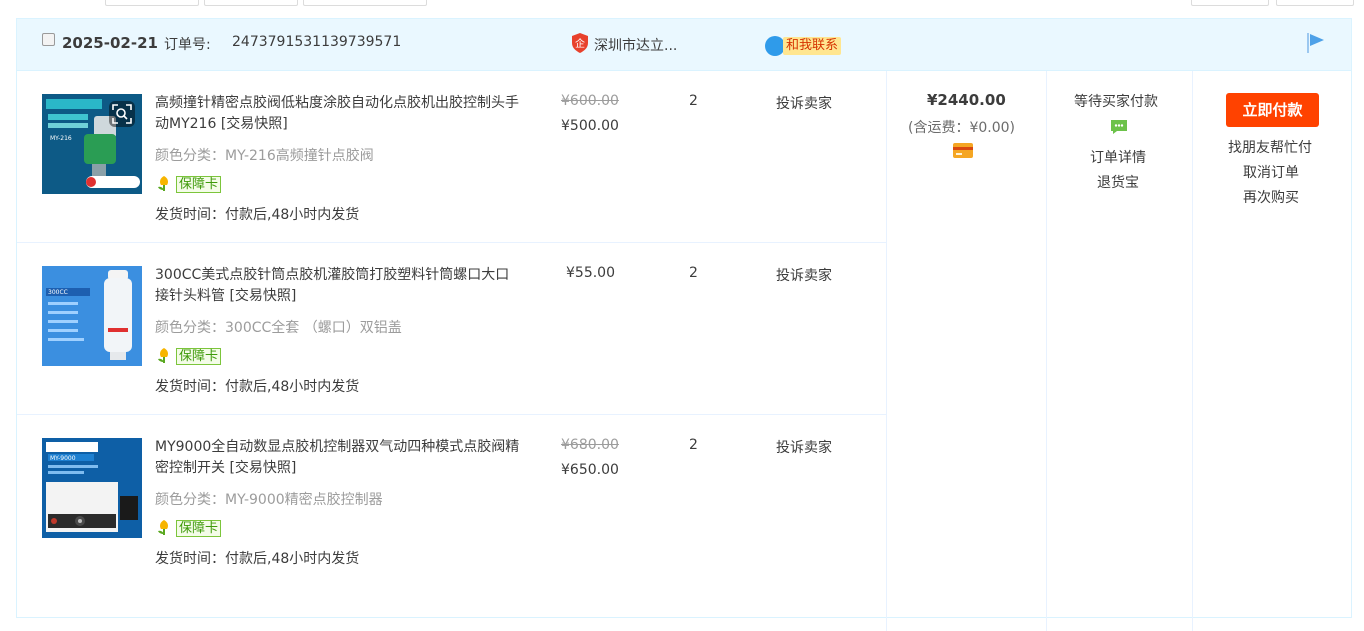 The height and width of the screenshot is (631, 1364). What do you see at coordinates (264, 156) in the screenshot?
I see `product-sku: 颜色分类：MY-216高频撞针点胶阀` at bounding box center [264, 156].